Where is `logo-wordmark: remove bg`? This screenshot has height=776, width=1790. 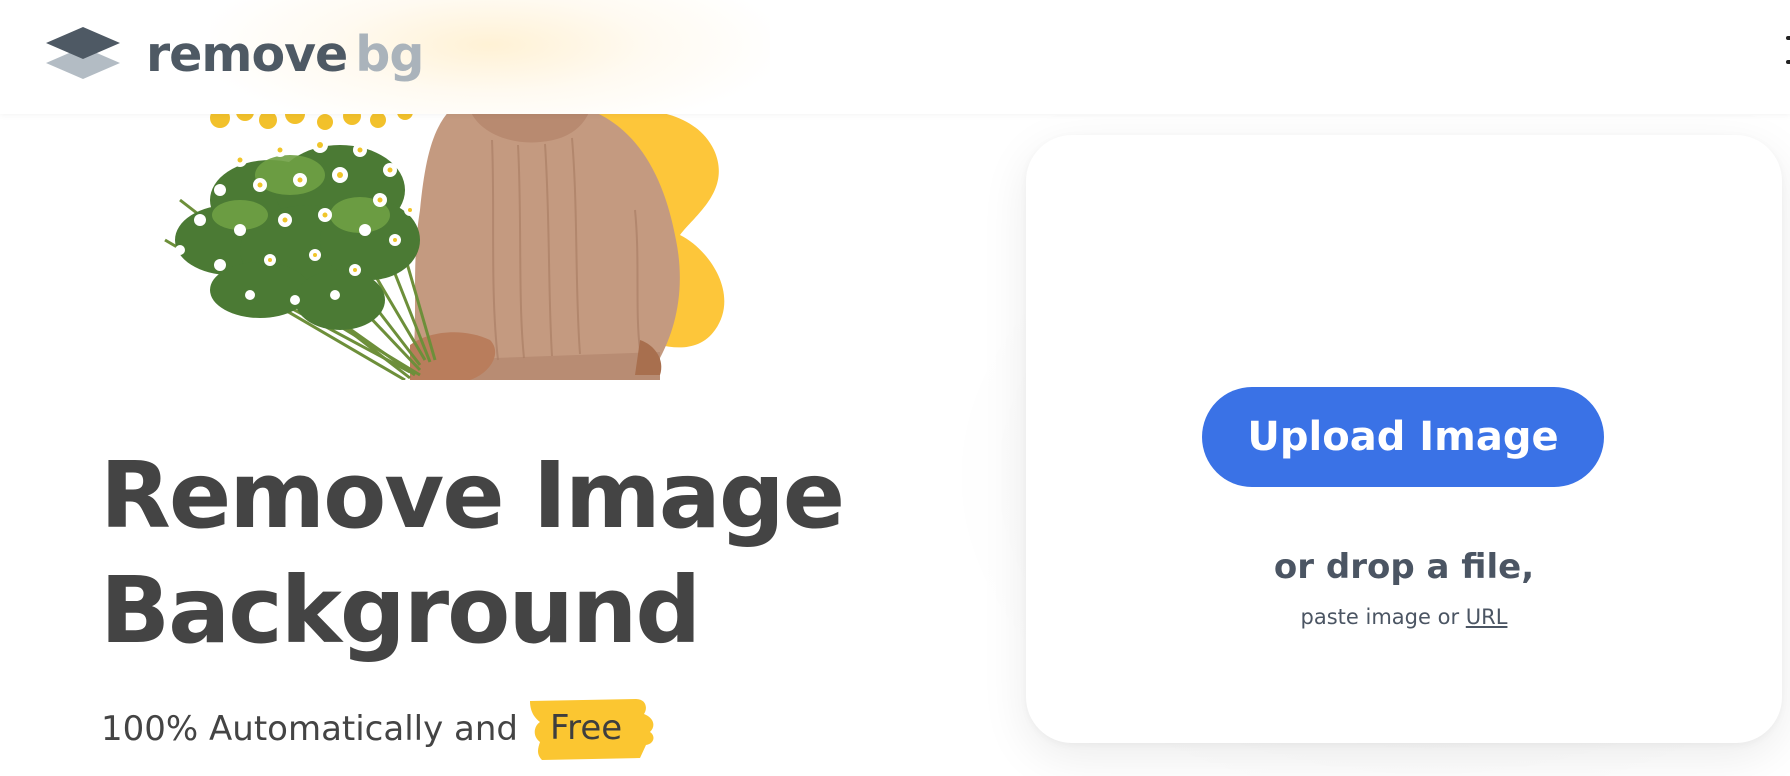 logo-wordmark: remove bg is located at coordinates (285, 54).